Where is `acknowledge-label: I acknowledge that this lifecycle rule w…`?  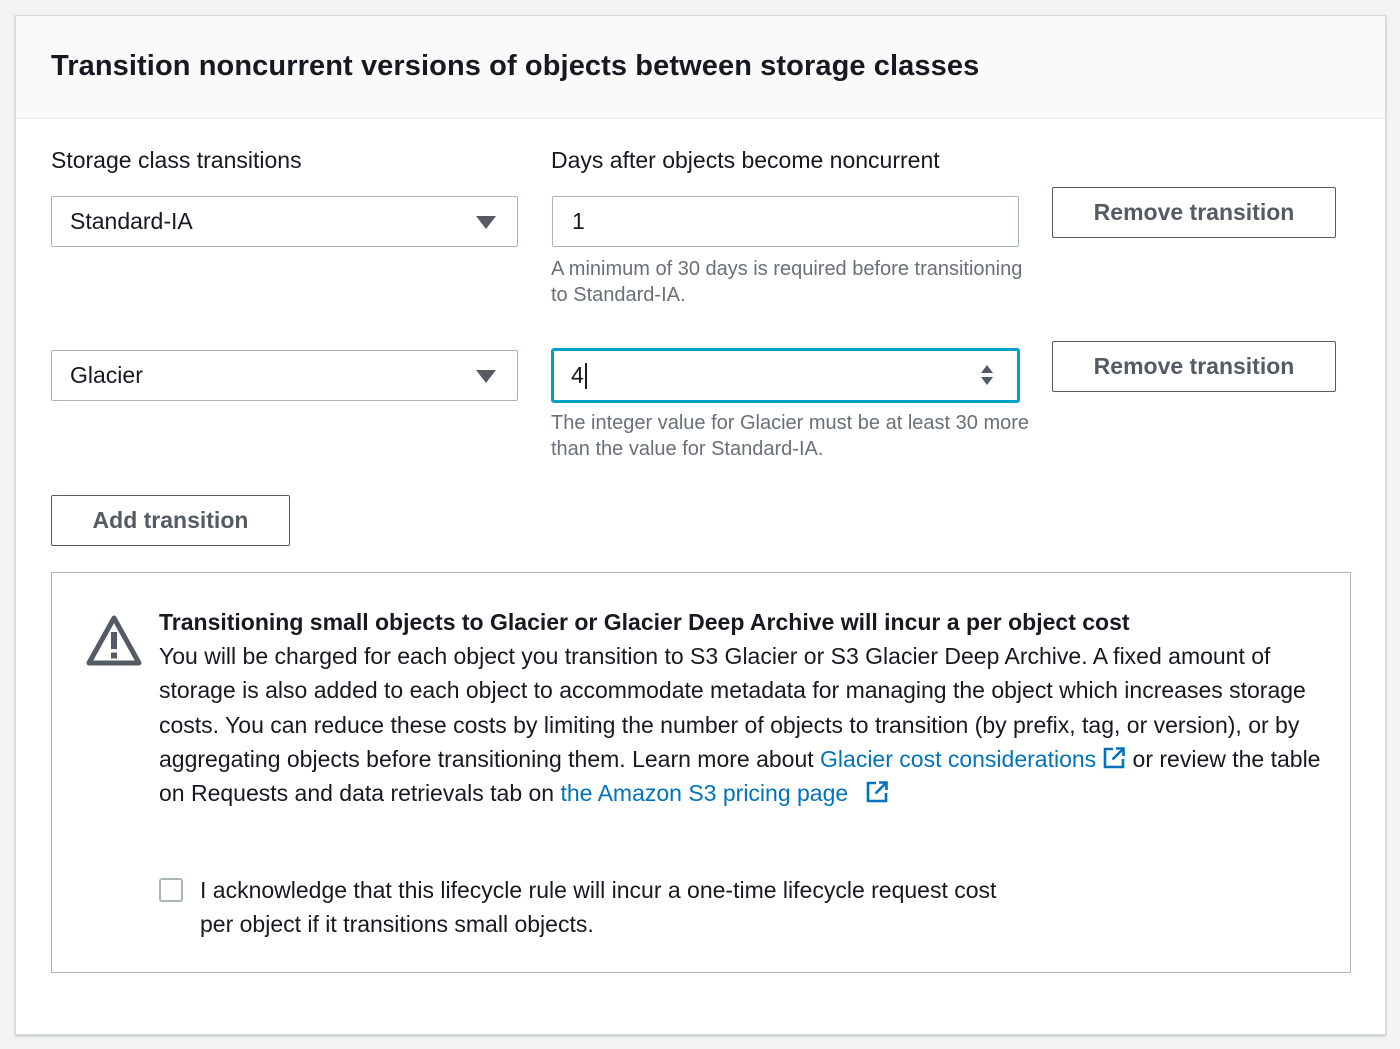 acknowledge-label: I acknowledge that this lifecycle rule w… is located at coordinates (598, 907).